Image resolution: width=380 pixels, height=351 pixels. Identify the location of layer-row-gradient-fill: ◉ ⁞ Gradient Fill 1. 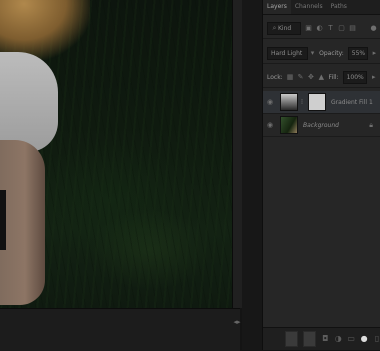
(321, 102).